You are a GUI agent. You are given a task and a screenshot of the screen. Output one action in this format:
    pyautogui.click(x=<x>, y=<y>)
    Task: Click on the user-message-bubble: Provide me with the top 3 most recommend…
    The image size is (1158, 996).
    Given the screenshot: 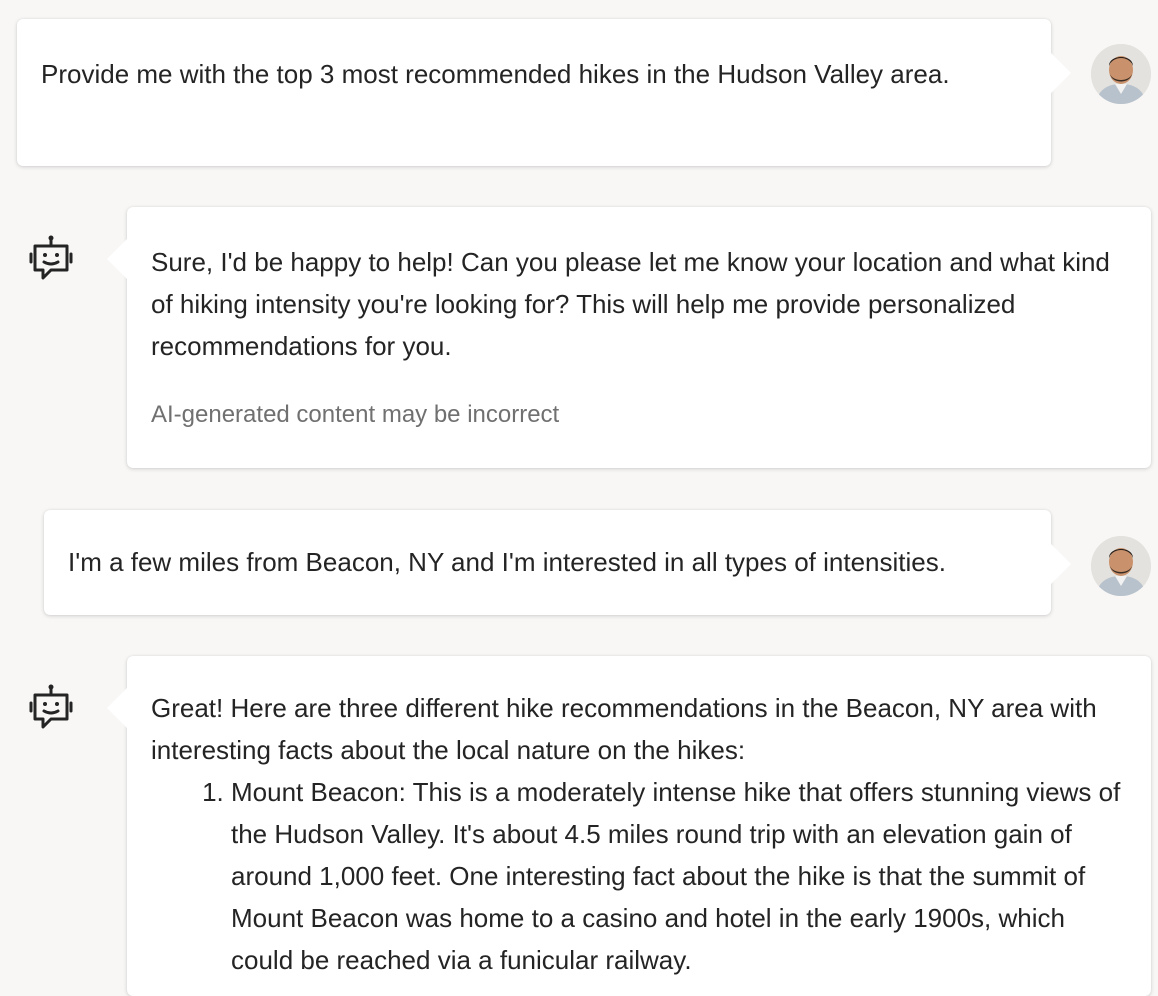 What is the action you would take?
    pyautogui.click(x=544, y=92)
    